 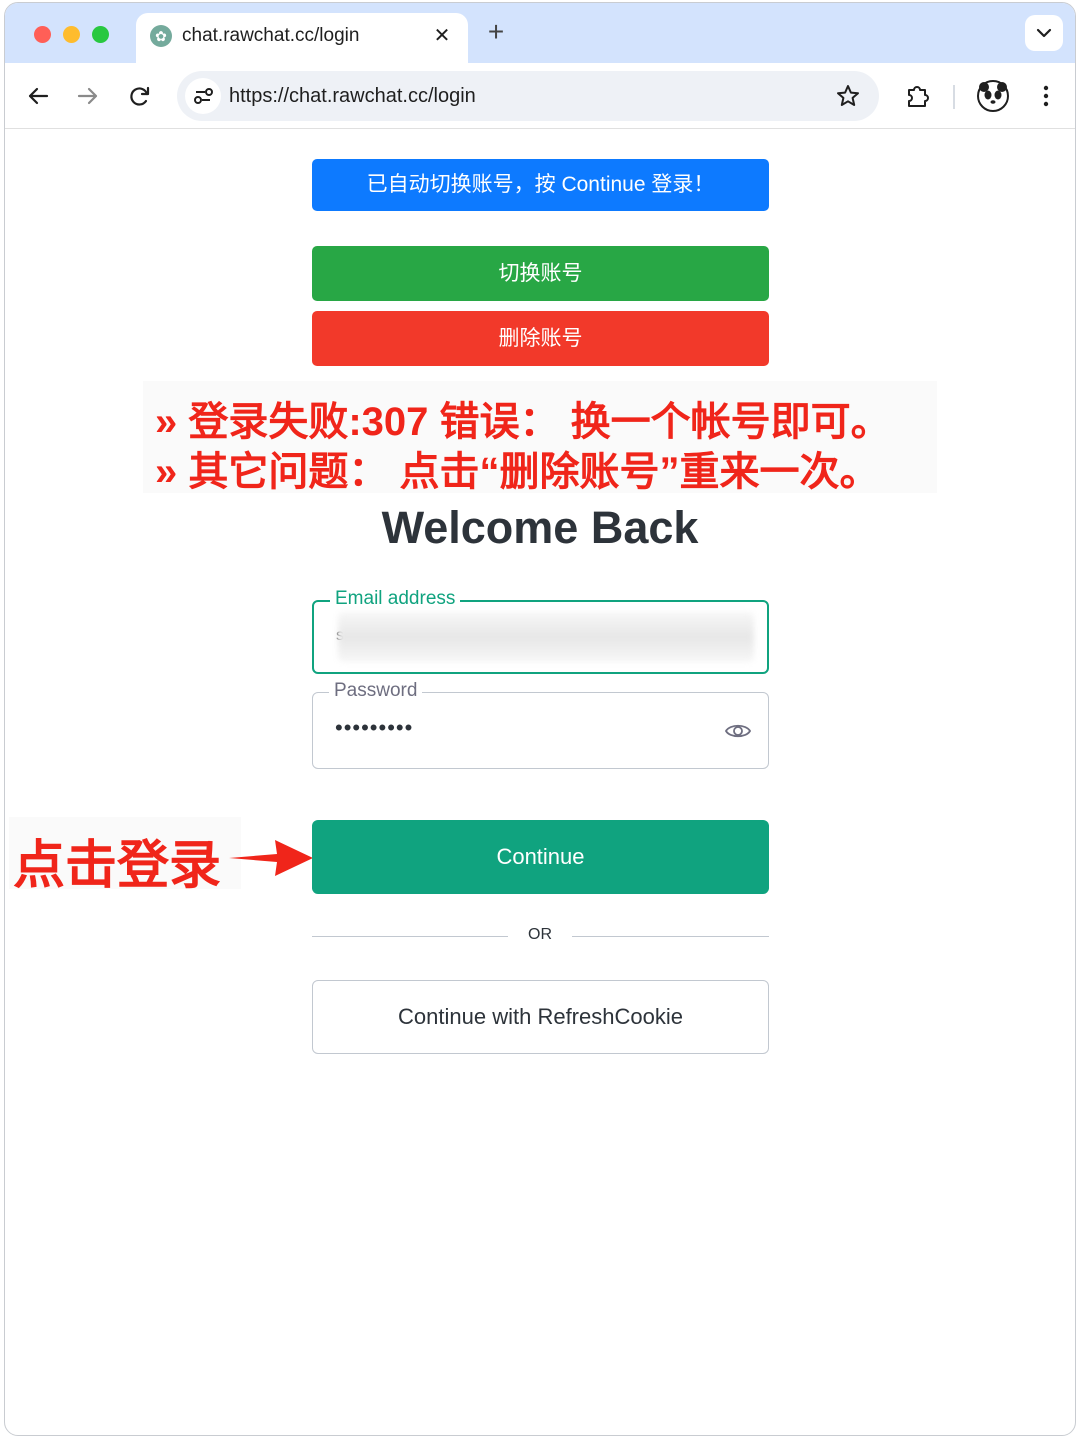 What do you see at coordinates (38, 96) in the screenshot?
I see `back-arrow-icon` at bounding box center [38, 96].